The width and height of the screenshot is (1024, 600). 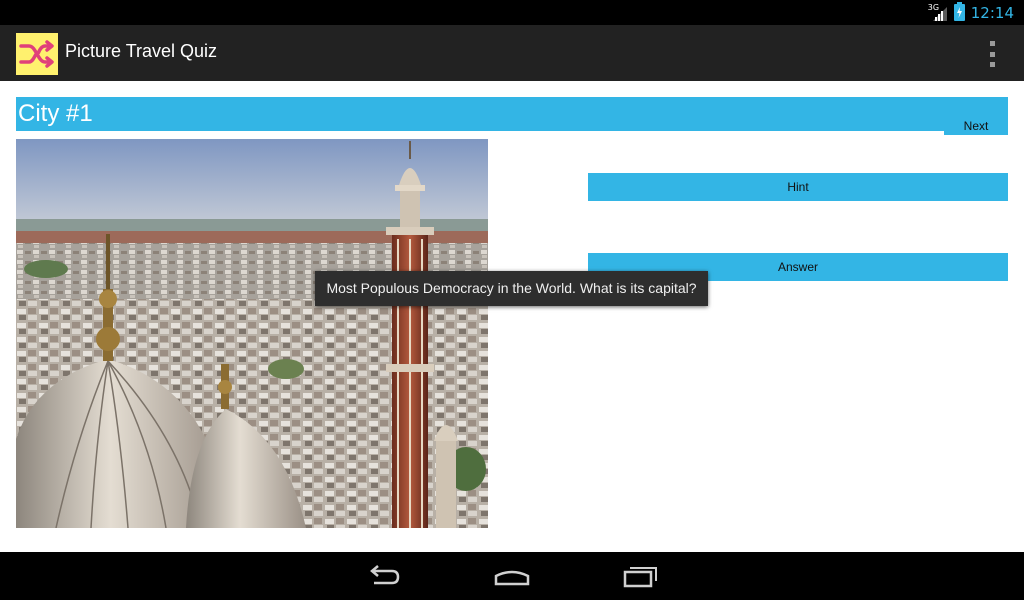 I want to click on action-bar: Picture Travel Quiz, so click(x=512, y=53).